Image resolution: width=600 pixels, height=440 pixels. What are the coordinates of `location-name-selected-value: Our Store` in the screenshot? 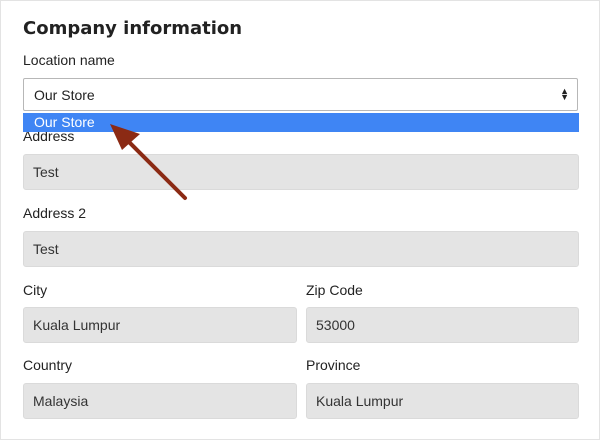 It's located at (64, 95).